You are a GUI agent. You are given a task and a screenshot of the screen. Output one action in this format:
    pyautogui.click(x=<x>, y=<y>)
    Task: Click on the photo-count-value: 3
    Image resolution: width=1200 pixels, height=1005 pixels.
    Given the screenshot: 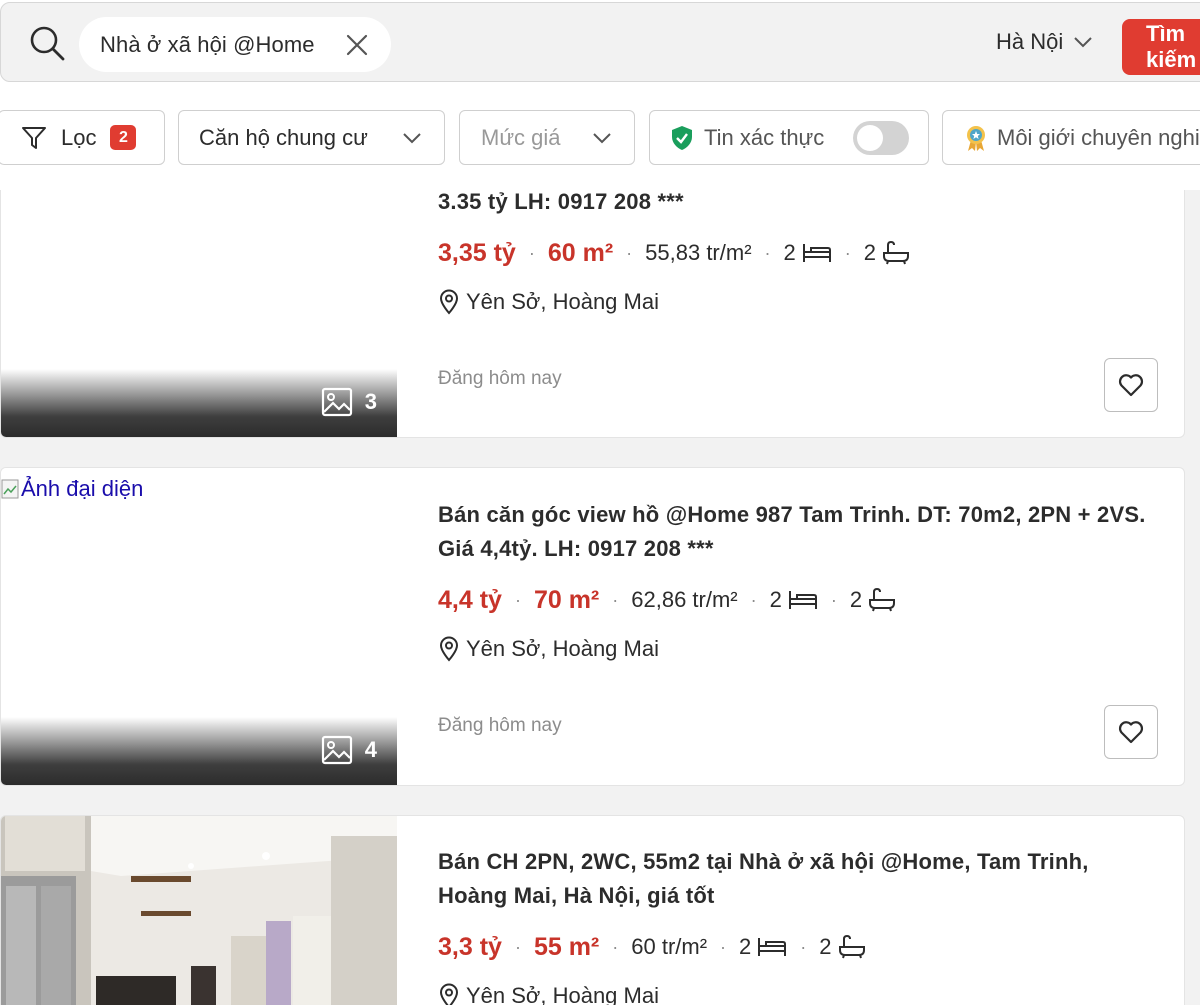 What is the action you would take?
    pyautogui.click(x=370, y=401)
    